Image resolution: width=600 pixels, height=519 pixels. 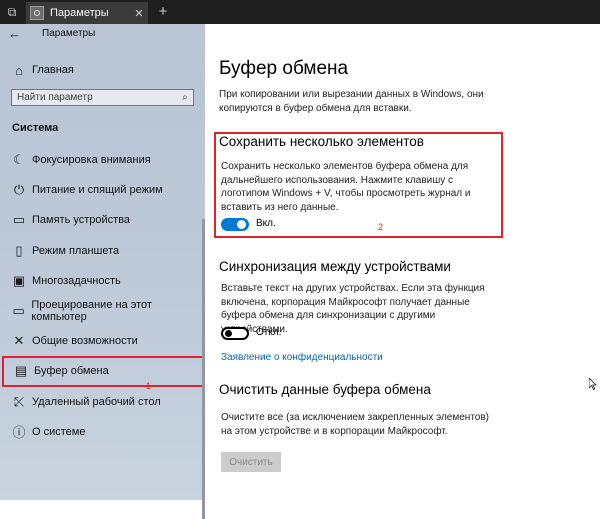 What do you see at coordinates (19, 250) in the screenshot?
I see `tablet-icon: ▯` at bounding box center [19, 250].